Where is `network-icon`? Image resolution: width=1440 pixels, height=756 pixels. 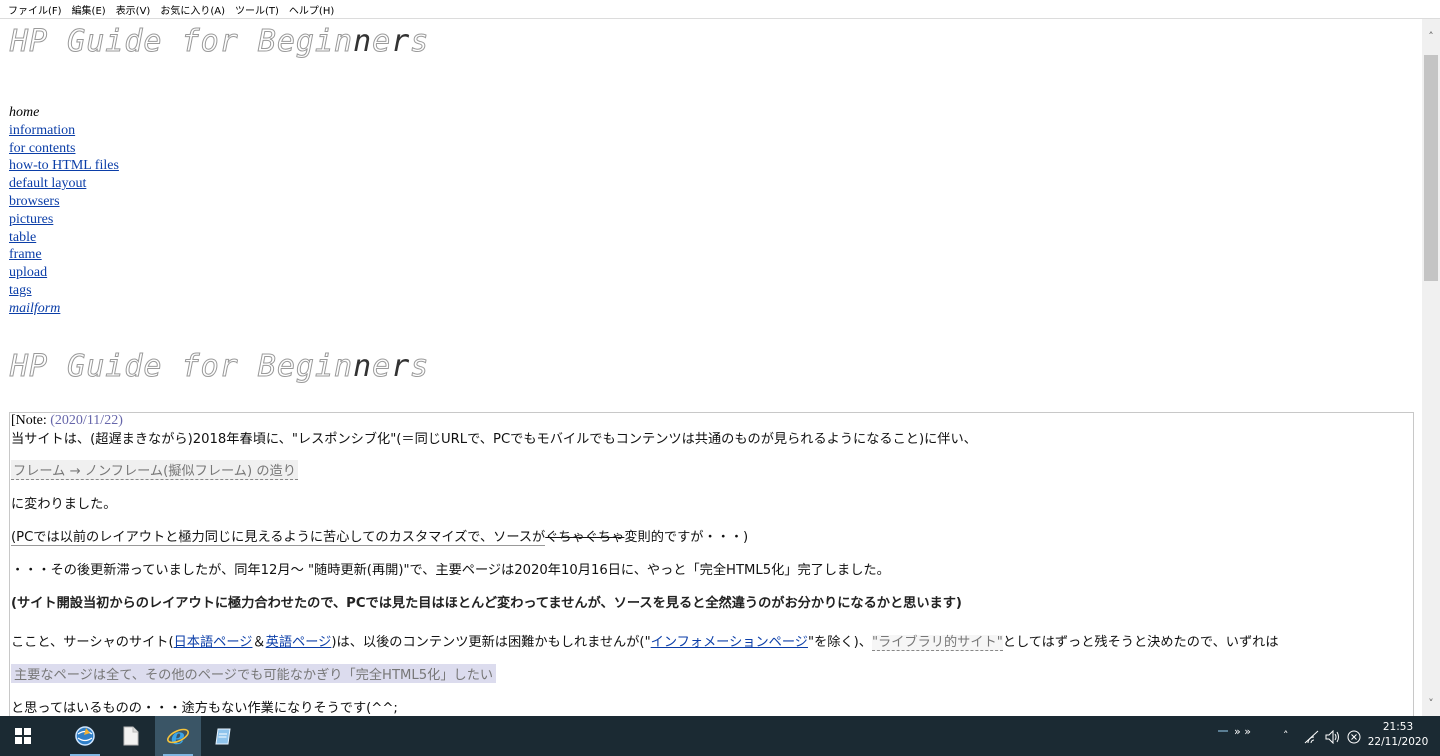
network-icon is located at coordinates (1312, 738).